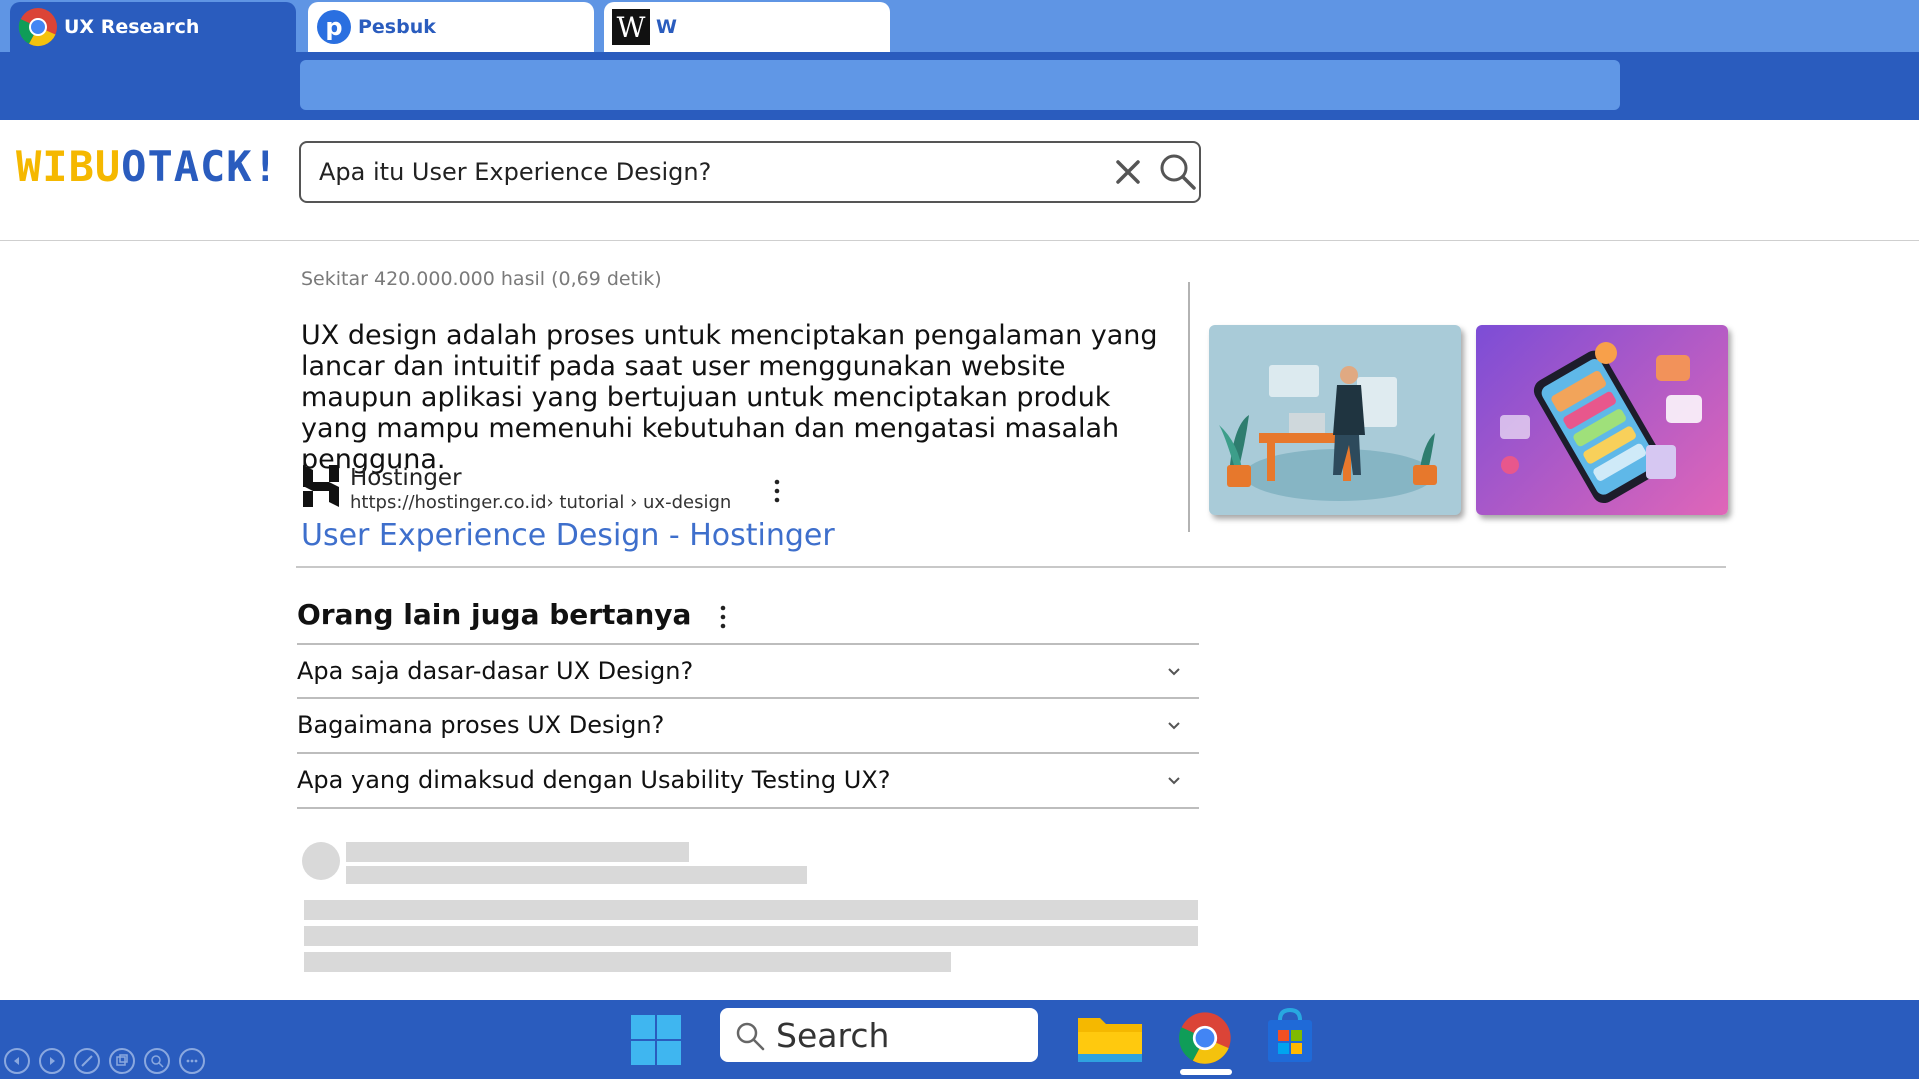  What do you see at coordinates (748, 670) in the screenshot?
I see `paa-question: Apa saja dasar-dasar UX Design?` at bounding box center [748, 670].